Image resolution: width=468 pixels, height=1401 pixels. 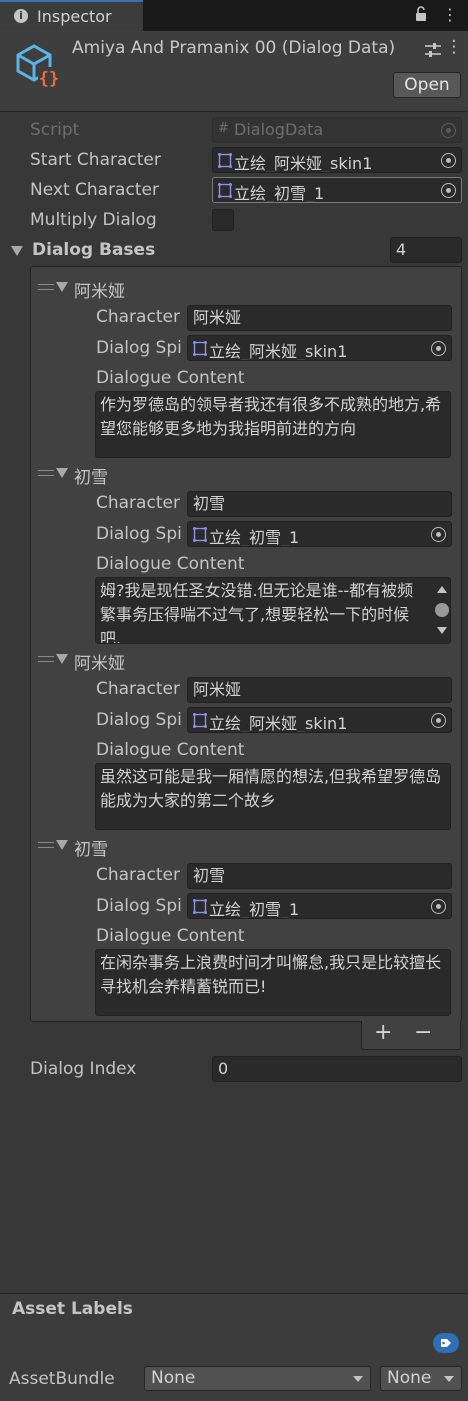 What do you see at coordinates (411, 1035) in the screenshot?
I see `list-footer: + −` at bounding box center [411, 1035].